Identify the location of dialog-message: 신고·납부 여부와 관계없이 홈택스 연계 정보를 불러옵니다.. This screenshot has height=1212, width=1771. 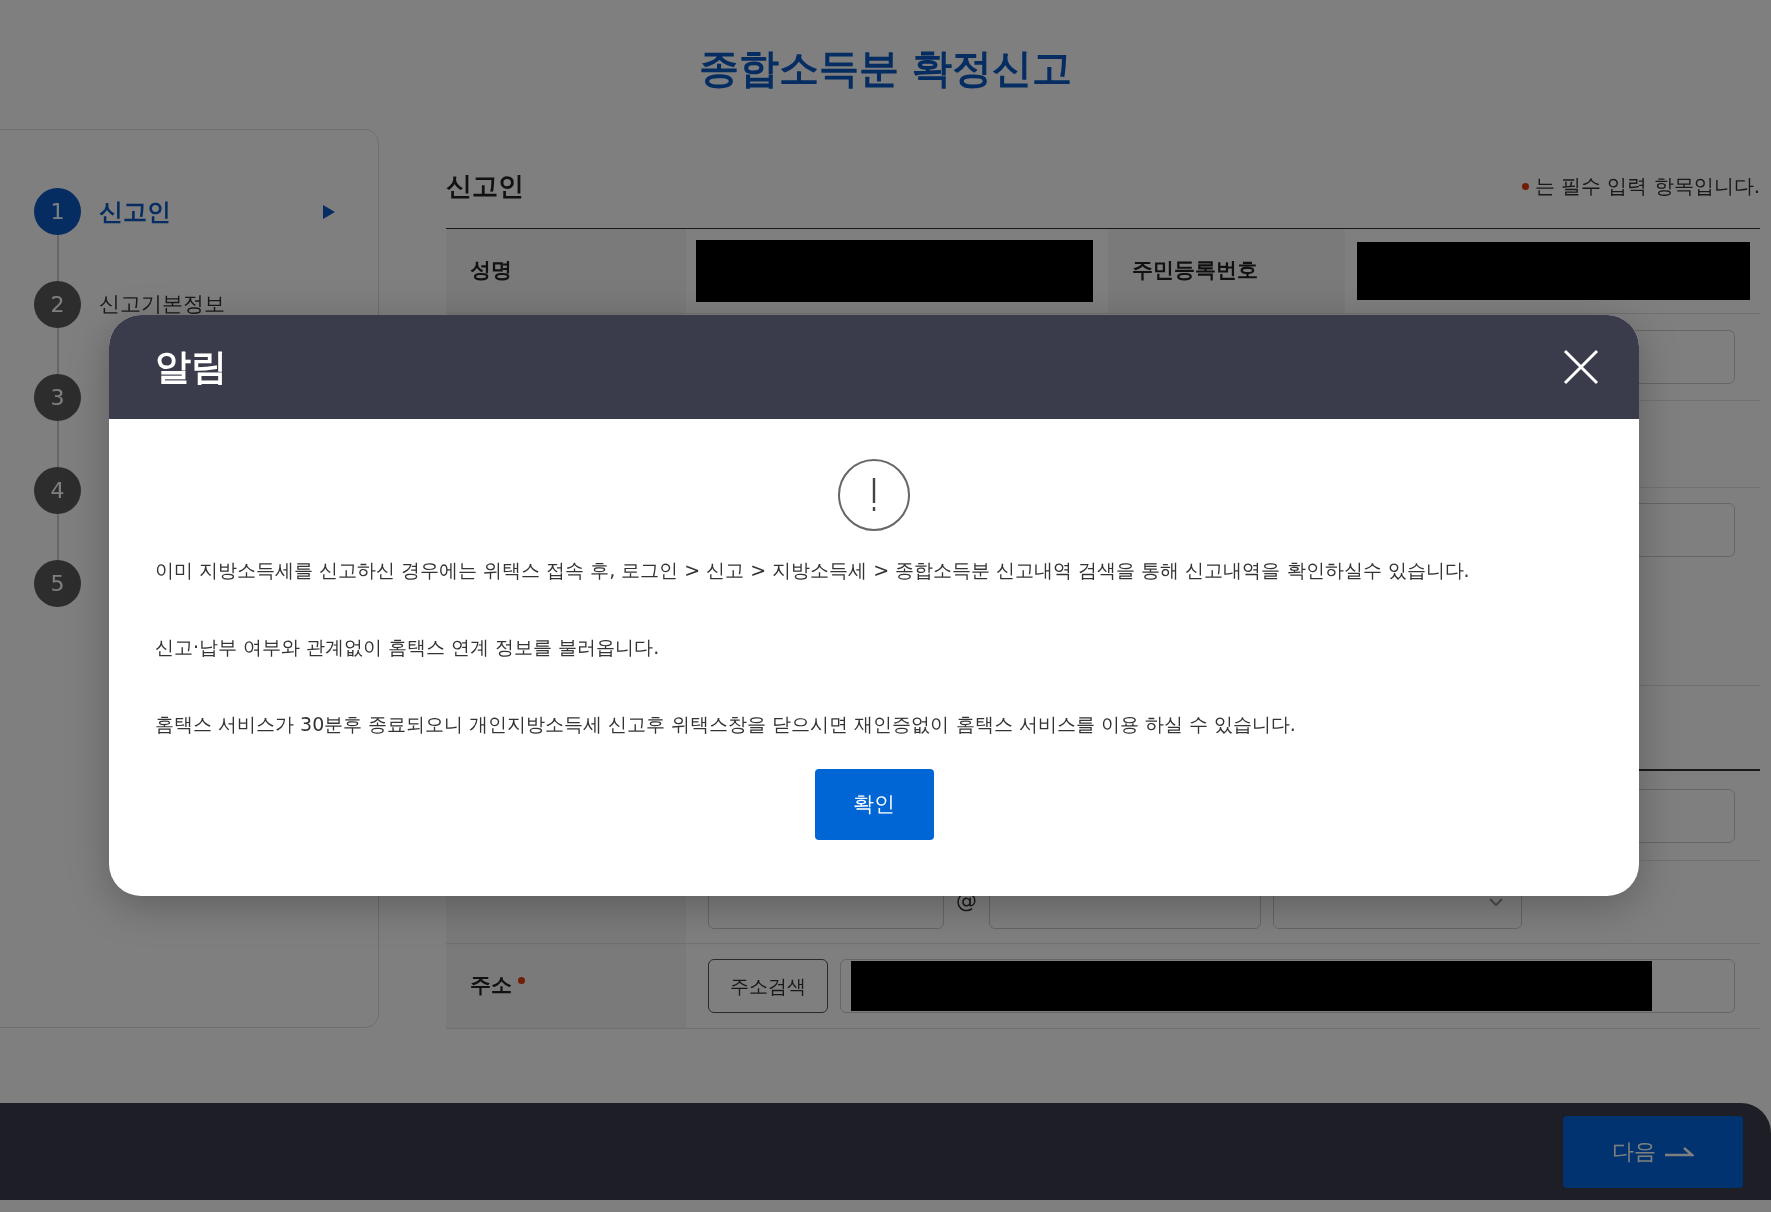
(408, 647).